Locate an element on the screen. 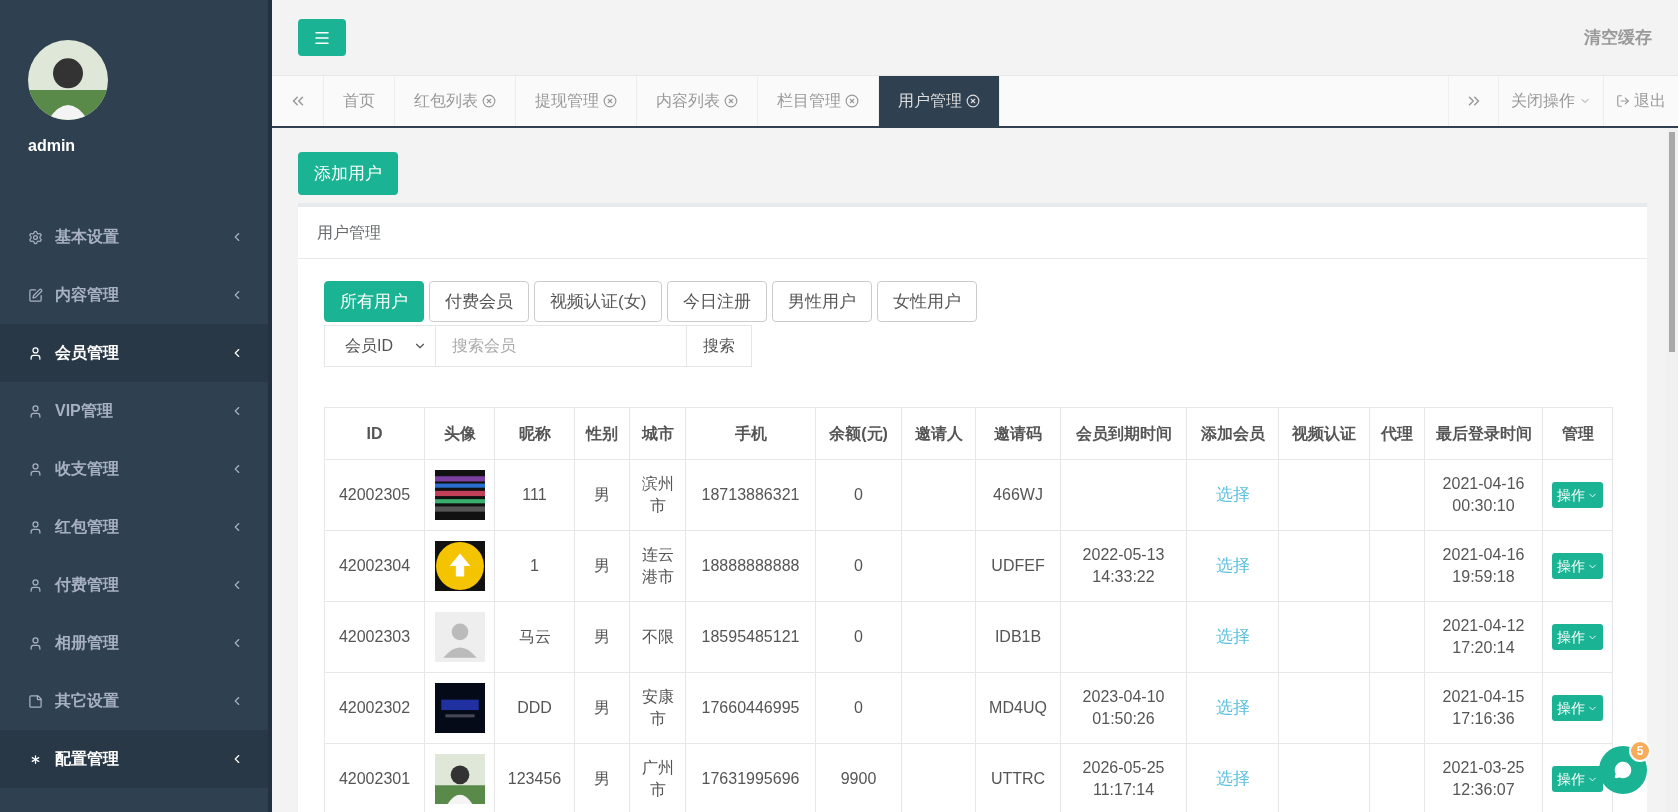 The width and height of the screenshot is (1678, 812). table-cell: 123456 is located at coordinates (534, 777).